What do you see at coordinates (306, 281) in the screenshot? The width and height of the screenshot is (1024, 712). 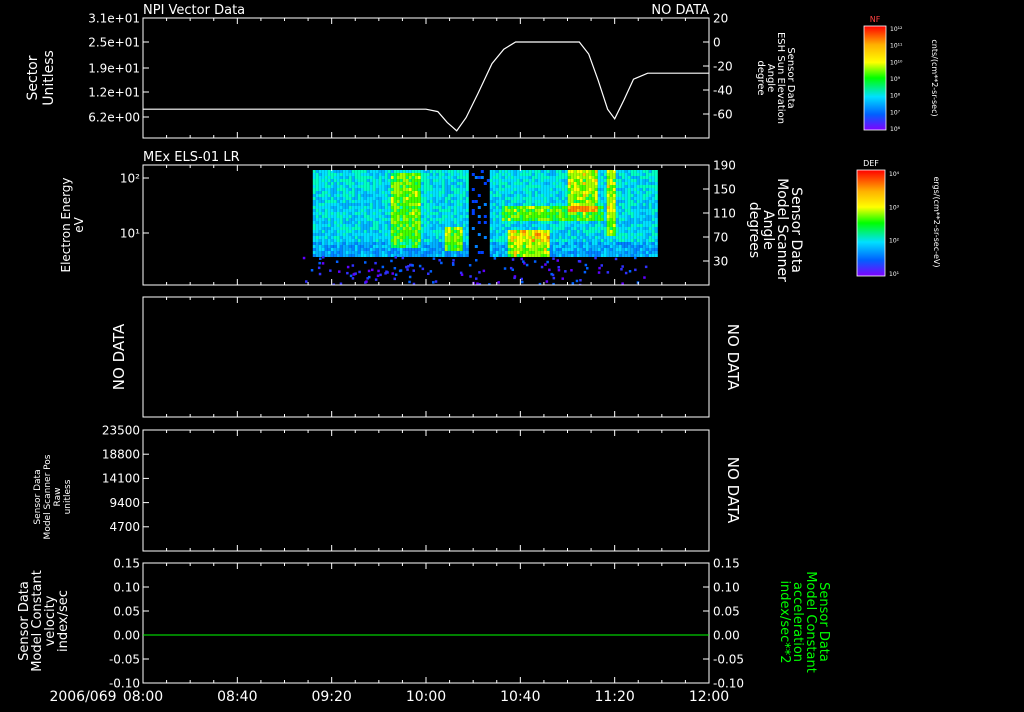 I see `spectrogram-speckle` at bounding box center [306, 281].